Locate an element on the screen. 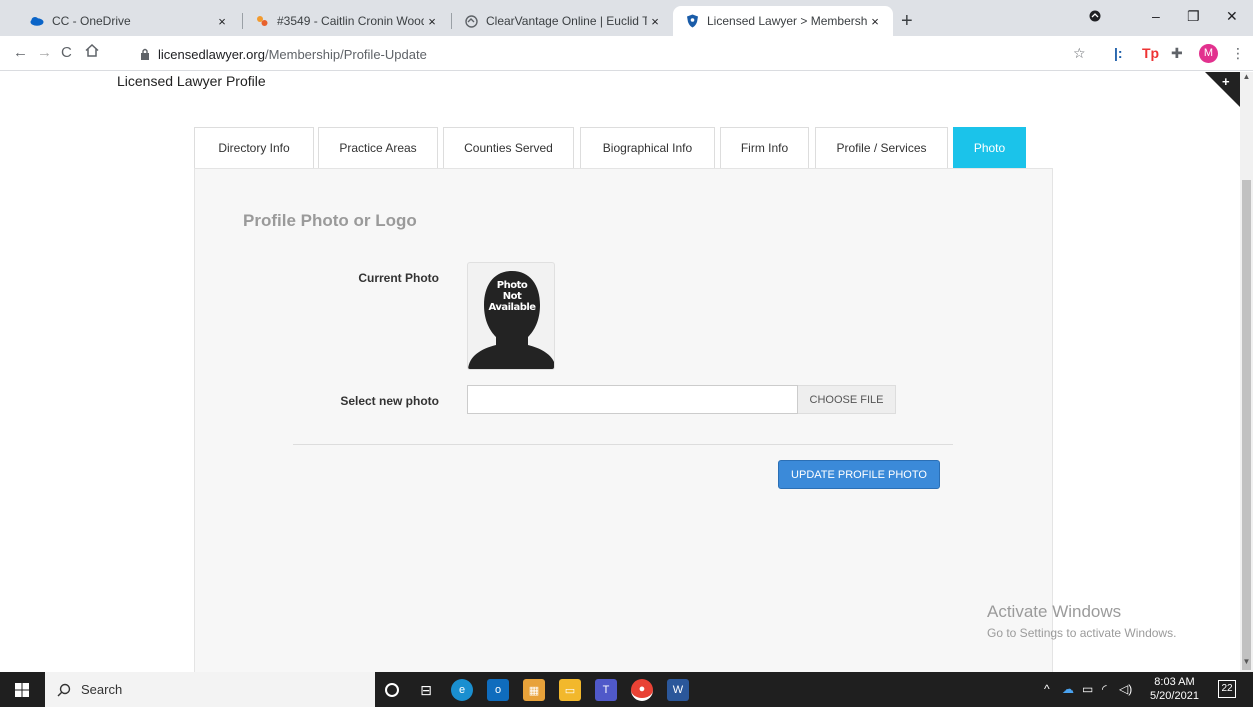  plus-icon: + is located at coordinates (1226, 81).